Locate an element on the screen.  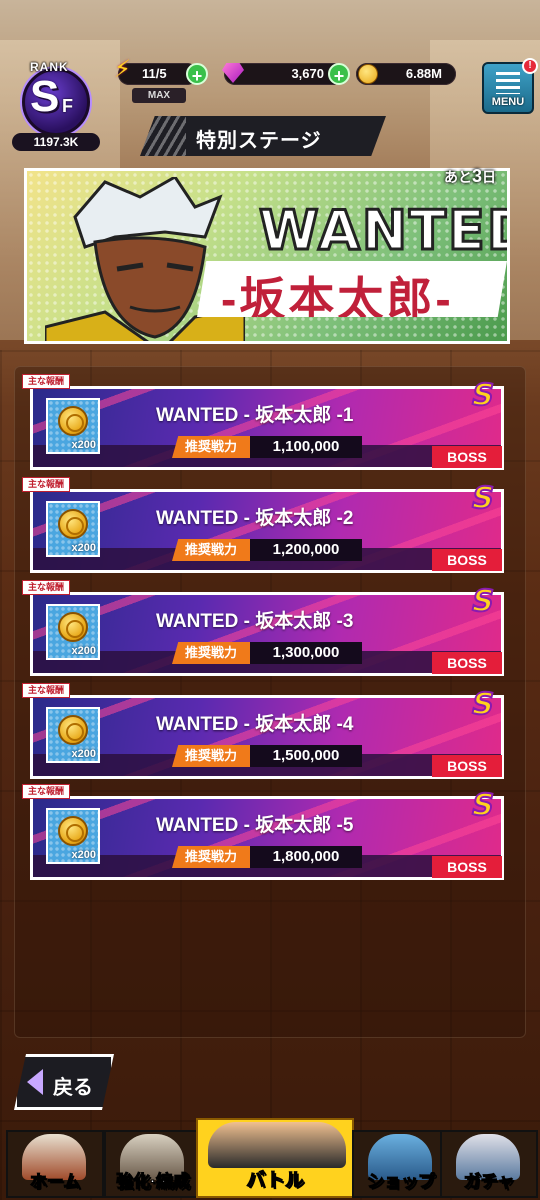
days-remaining: あと3日 is located at coordinates (470, 176).